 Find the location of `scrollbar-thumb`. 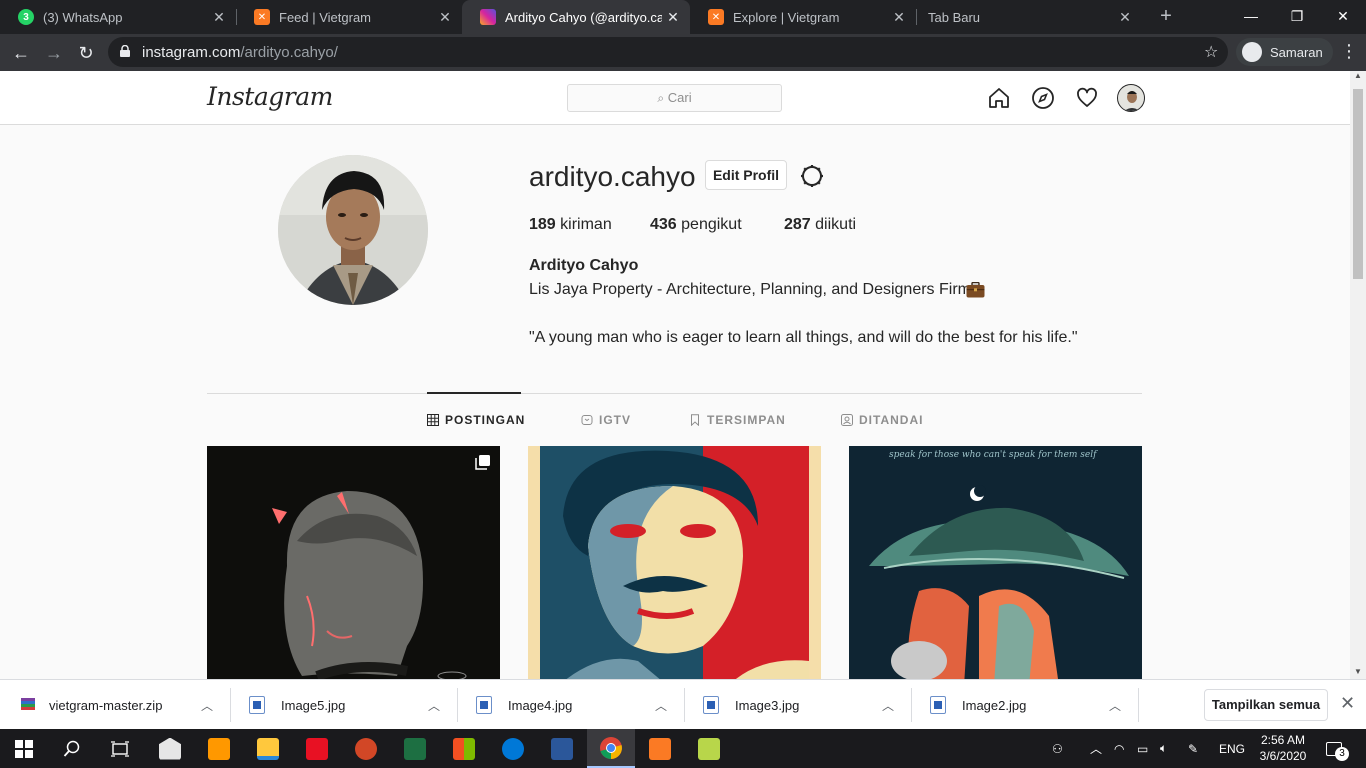

scrollbar-thumb is located at coordinates (1358, 184).